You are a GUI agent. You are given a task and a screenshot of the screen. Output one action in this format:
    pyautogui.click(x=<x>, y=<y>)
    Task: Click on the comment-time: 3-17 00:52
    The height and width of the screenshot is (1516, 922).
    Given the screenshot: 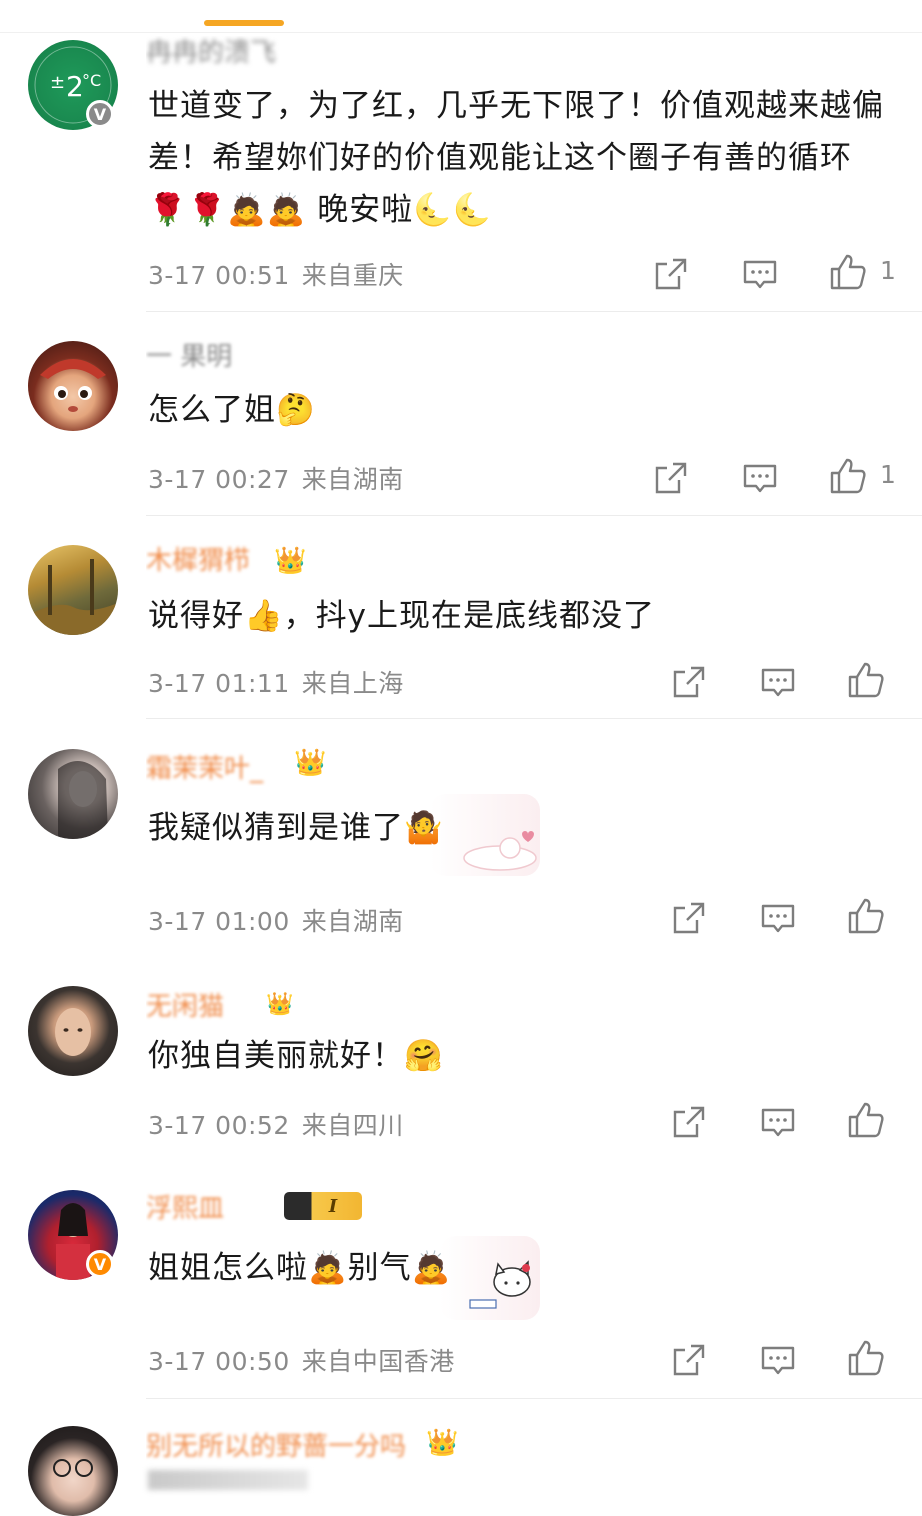 What is the action you would take?
    pyautogui.click(x=219, y=1125)
    